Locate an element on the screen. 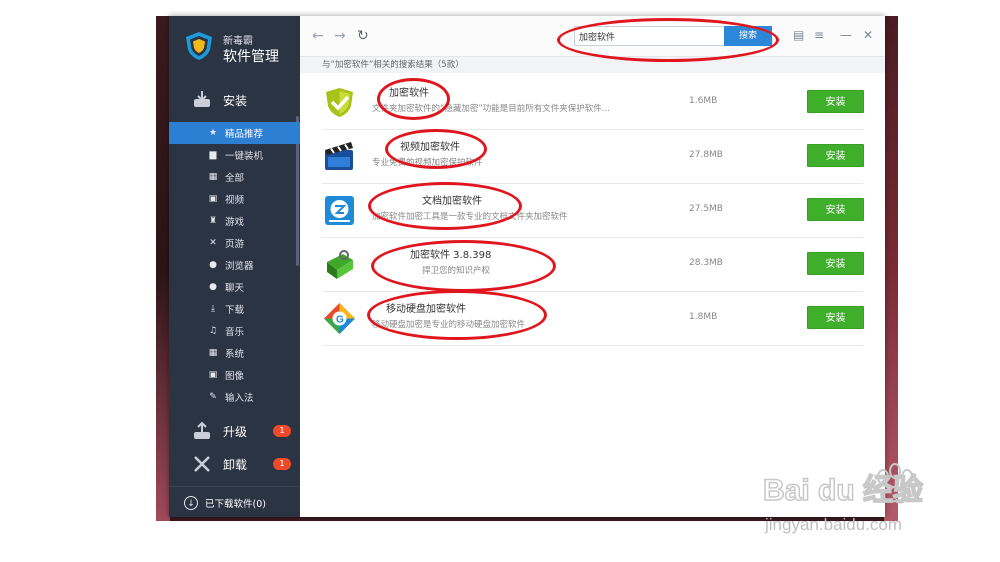 Image resolution: width=1000 pixels, height=562 pixels. desktop-edge-right is located at coordinates (891, 268).